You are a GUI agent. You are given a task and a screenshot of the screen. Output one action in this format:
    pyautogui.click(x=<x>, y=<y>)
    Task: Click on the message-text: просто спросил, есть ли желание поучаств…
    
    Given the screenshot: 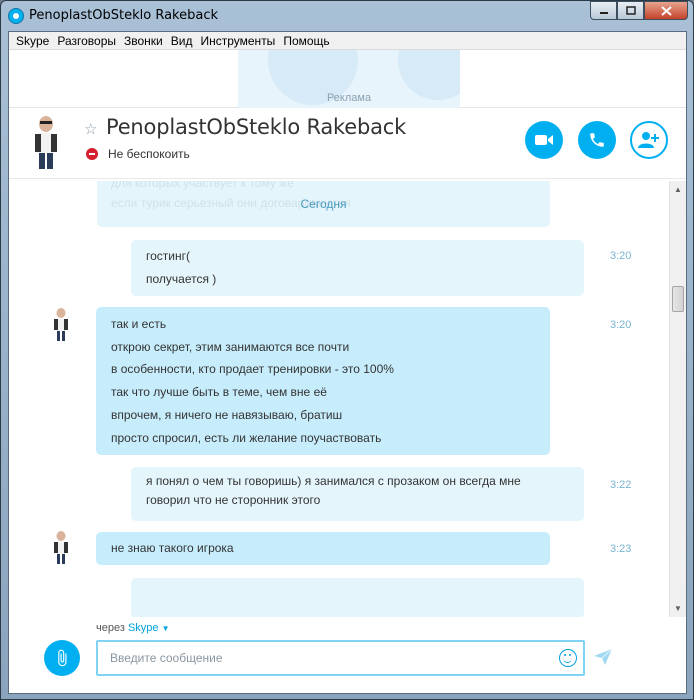 What is the action you would take?
    pyautogui.click(x=246, y=437)
    